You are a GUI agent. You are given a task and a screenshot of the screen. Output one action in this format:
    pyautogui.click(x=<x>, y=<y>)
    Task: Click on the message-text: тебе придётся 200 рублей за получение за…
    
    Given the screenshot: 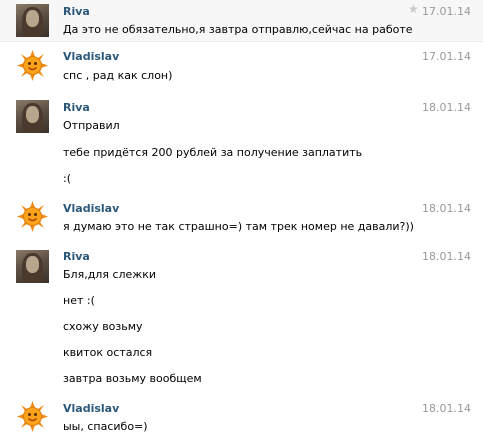 What is the action you would take?
    pyautogui.click(x=213, y=152)
    